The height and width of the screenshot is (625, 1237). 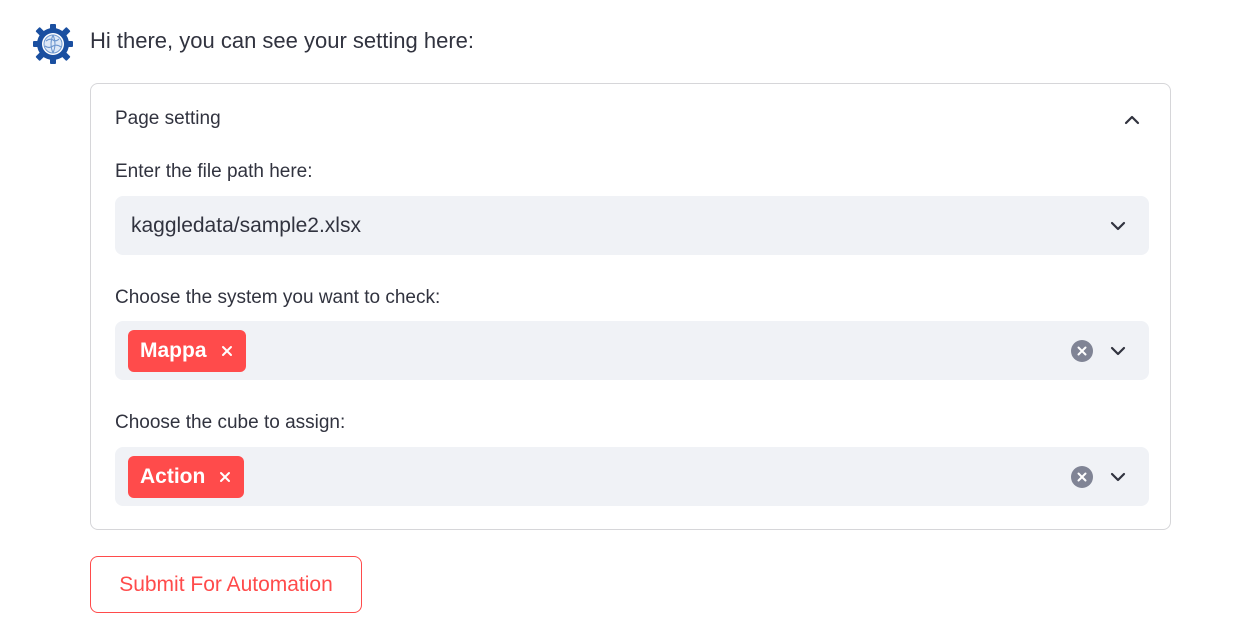 I want to click on expander-header: Page setting, so click(x=630, y=119).